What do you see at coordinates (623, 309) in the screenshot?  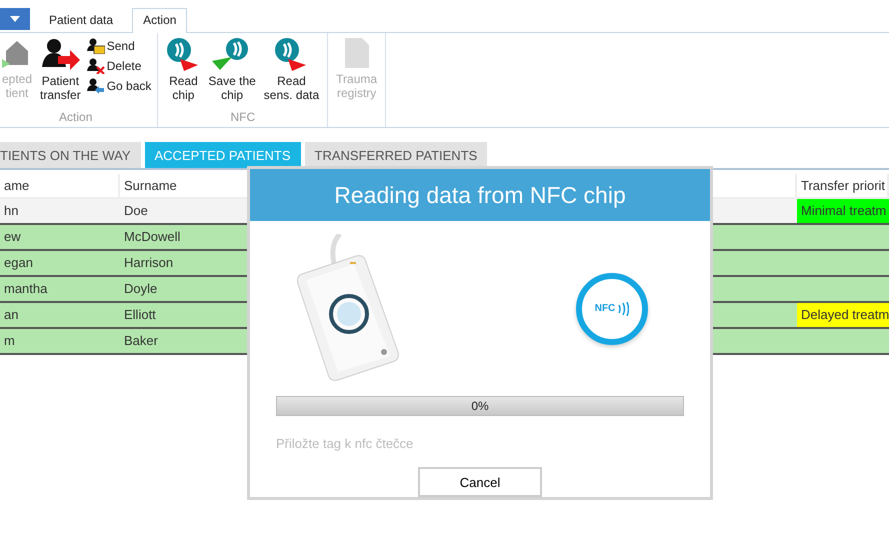 I see `signal-waves-icon` at bounding box center [623, 309].